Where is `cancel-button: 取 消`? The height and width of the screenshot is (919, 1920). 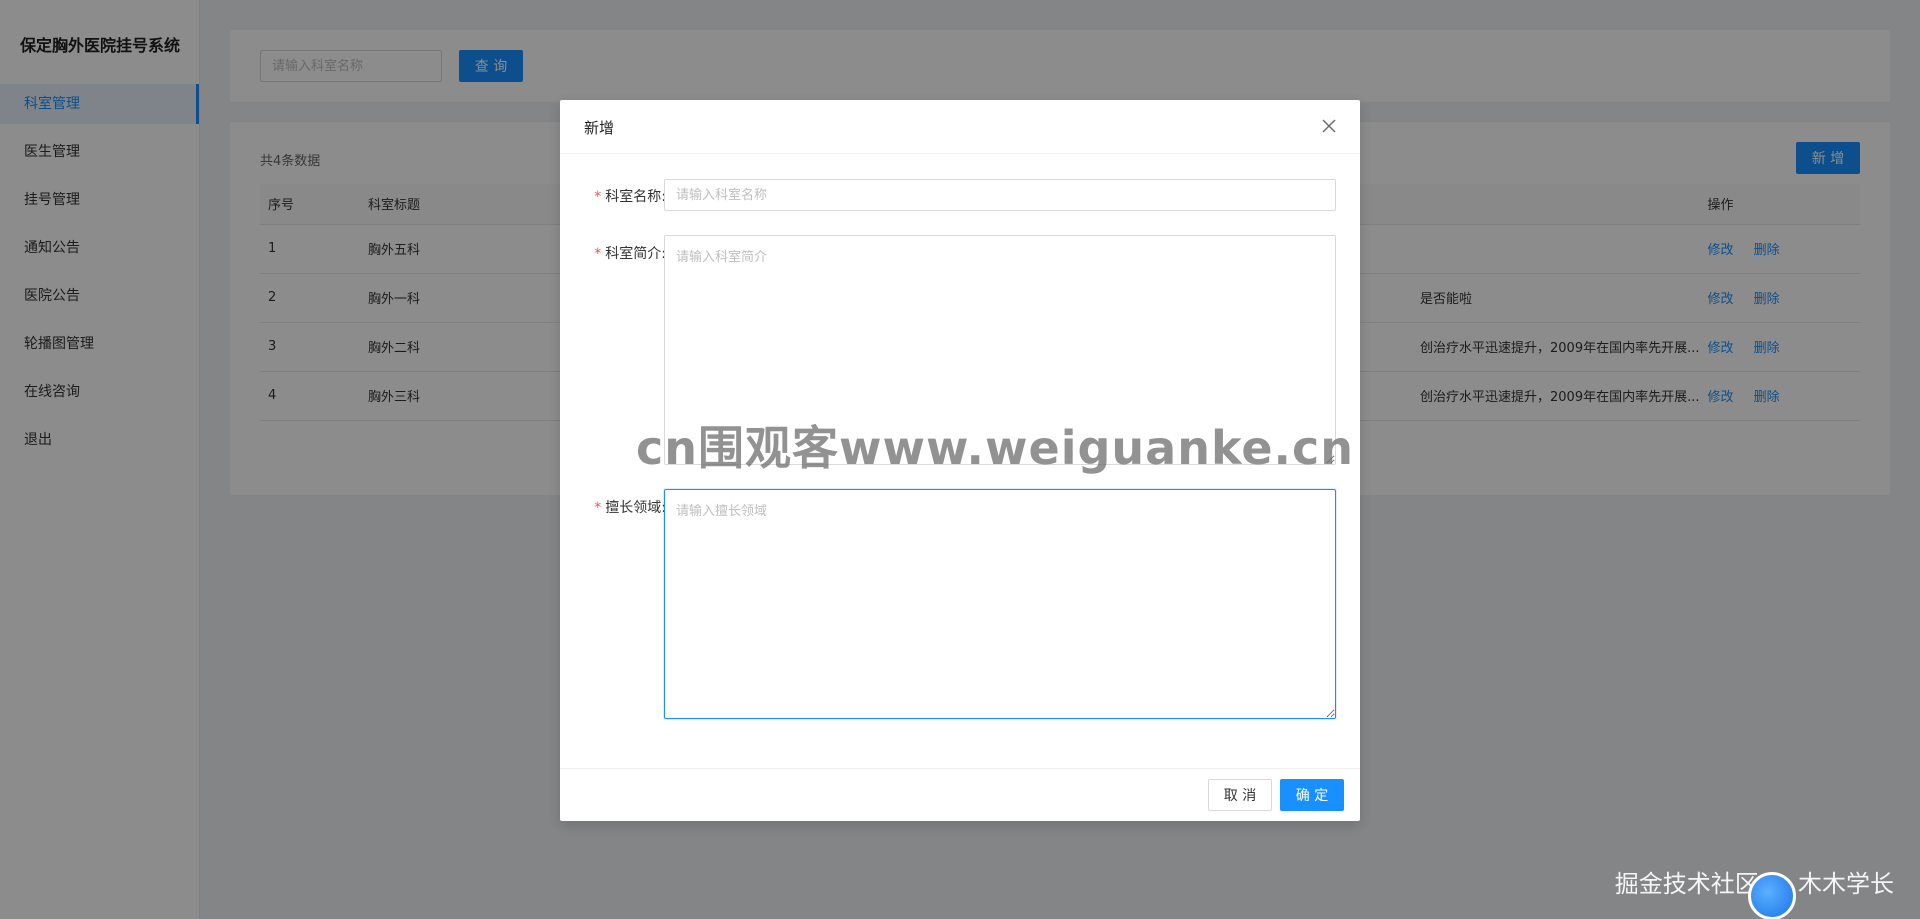
cancel-button: 取 消 is located at coordinates (1240, 795).